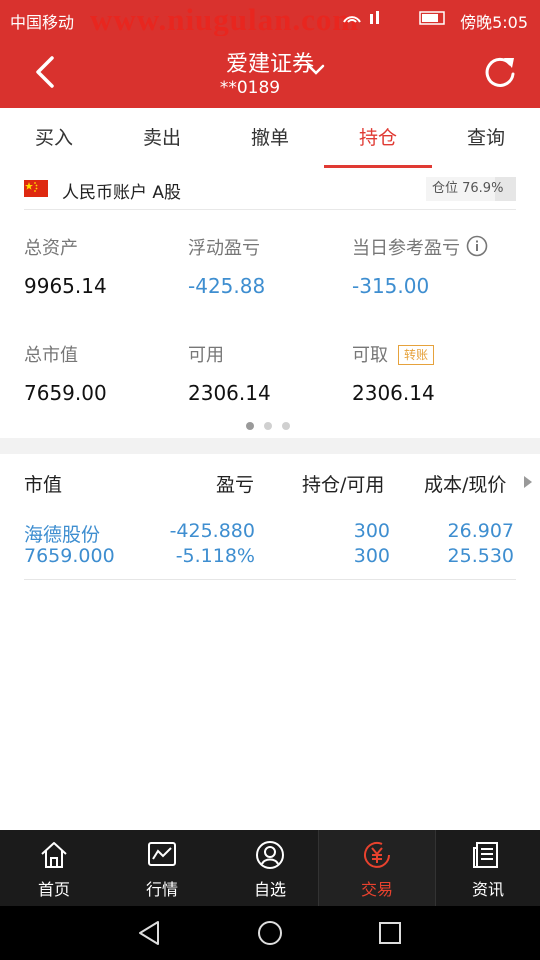  I want to click on account-row: 人民币账户 A股 仓位 76.9%, so click(270, 190).